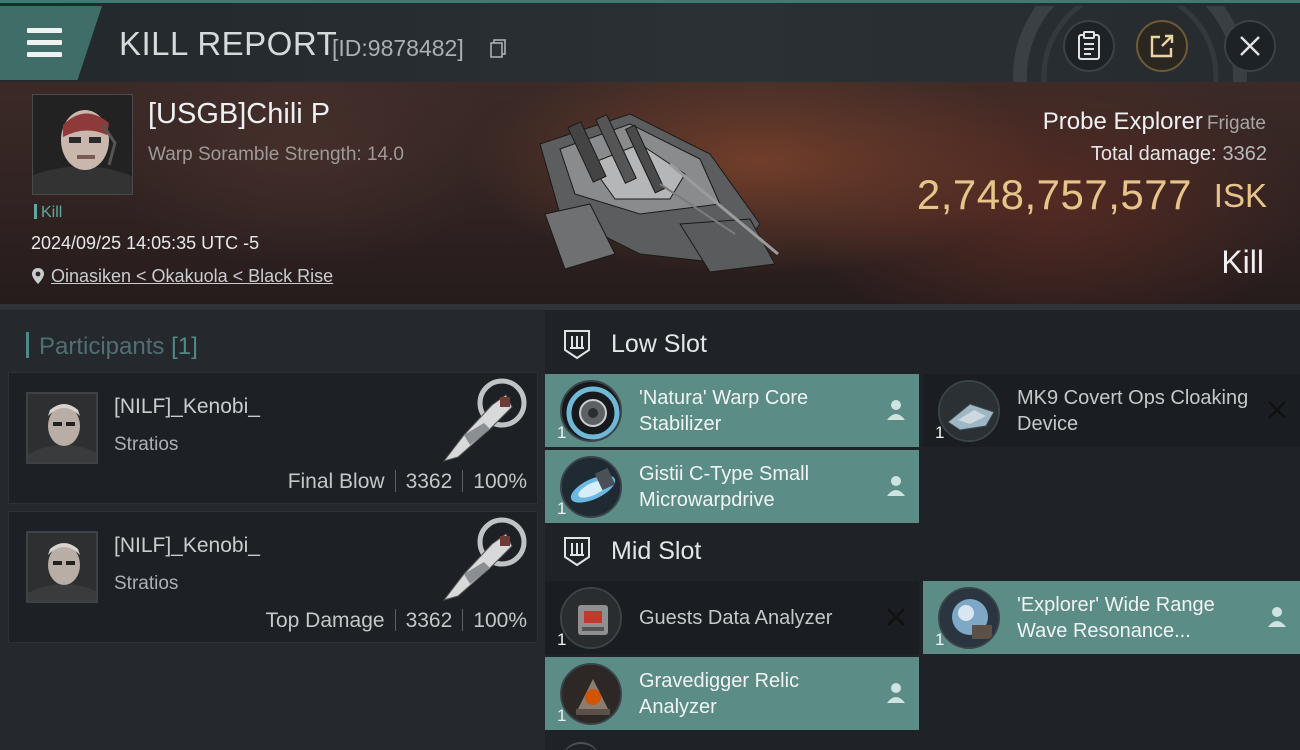 The image size is (1300, 750). Describe the element at coordinates (429, 481) in the screenshot. I see `participant-damage: 3362` at that location.